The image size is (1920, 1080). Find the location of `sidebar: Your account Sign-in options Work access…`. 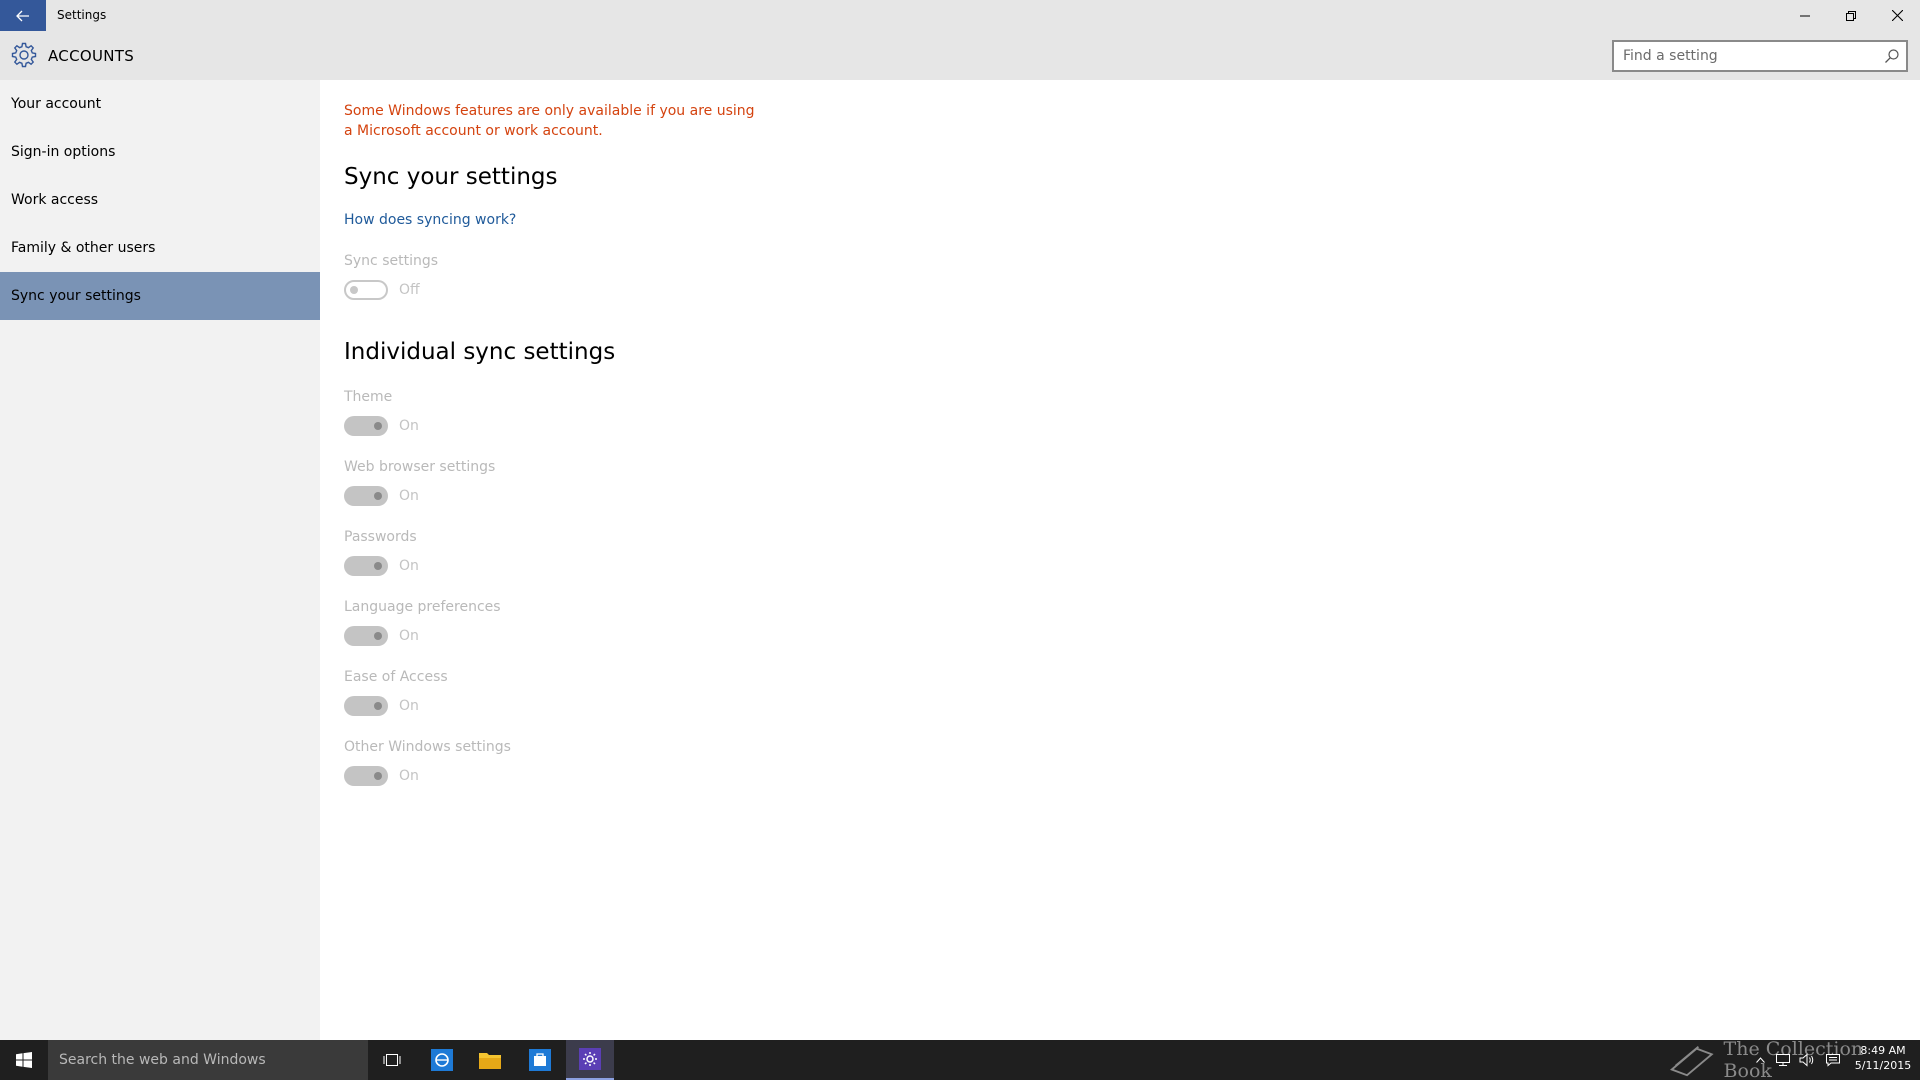

sidebar: Your account Sign-in options Work access… is located at coordinates (160, 560).